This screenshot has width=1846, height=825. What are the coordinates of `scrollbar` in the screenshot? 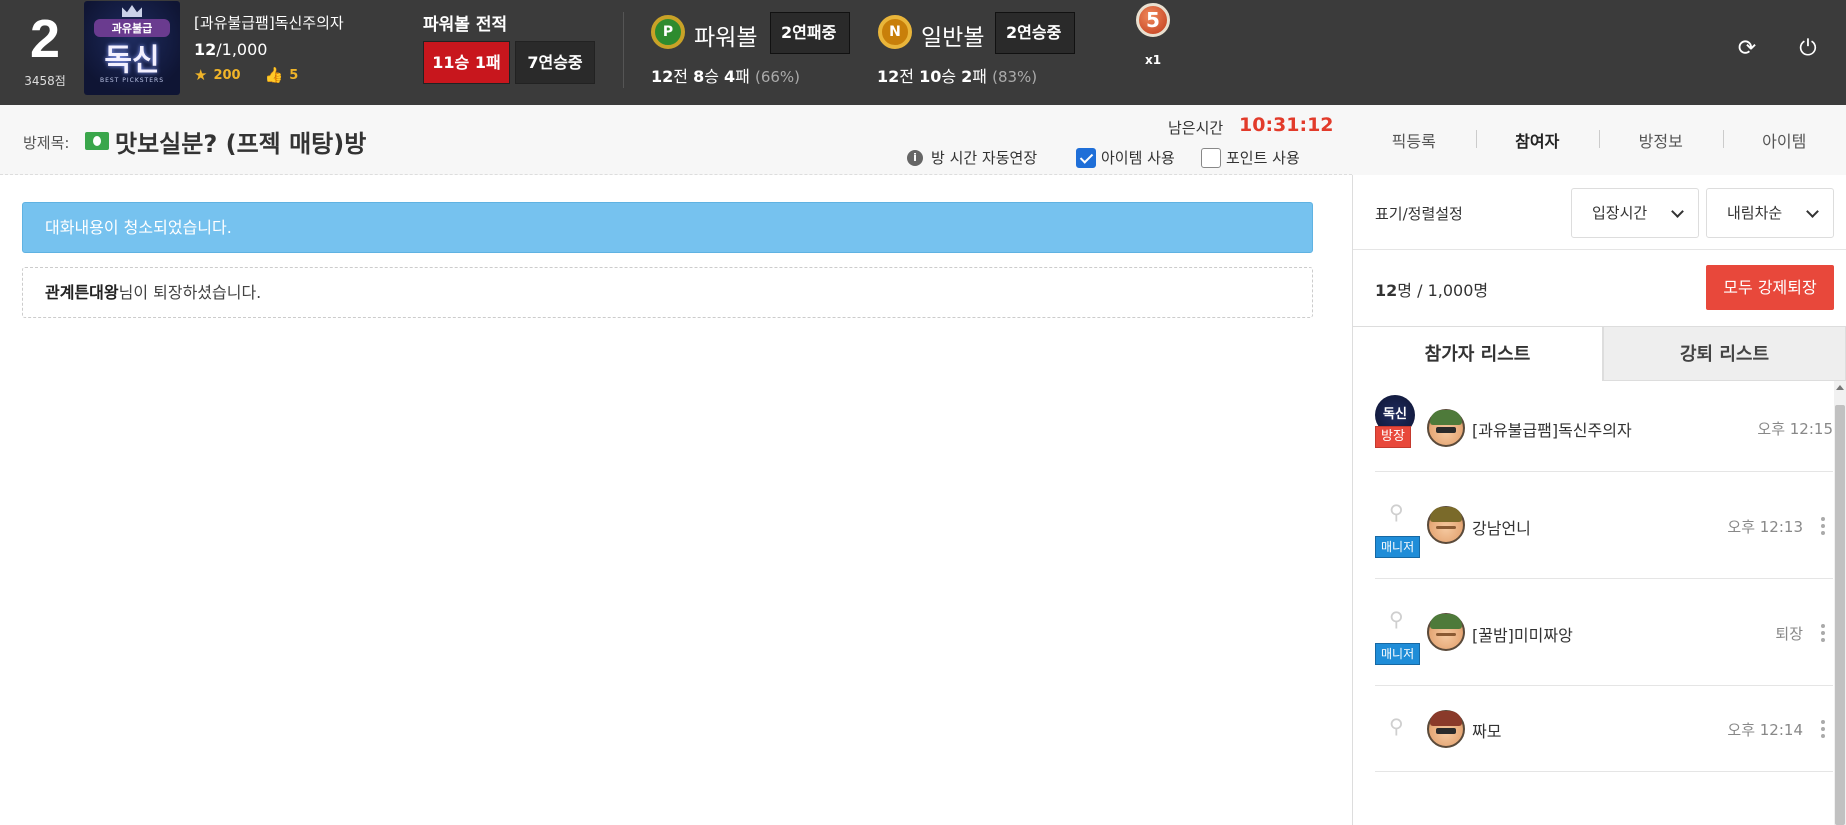 It's located at (1840, 603).